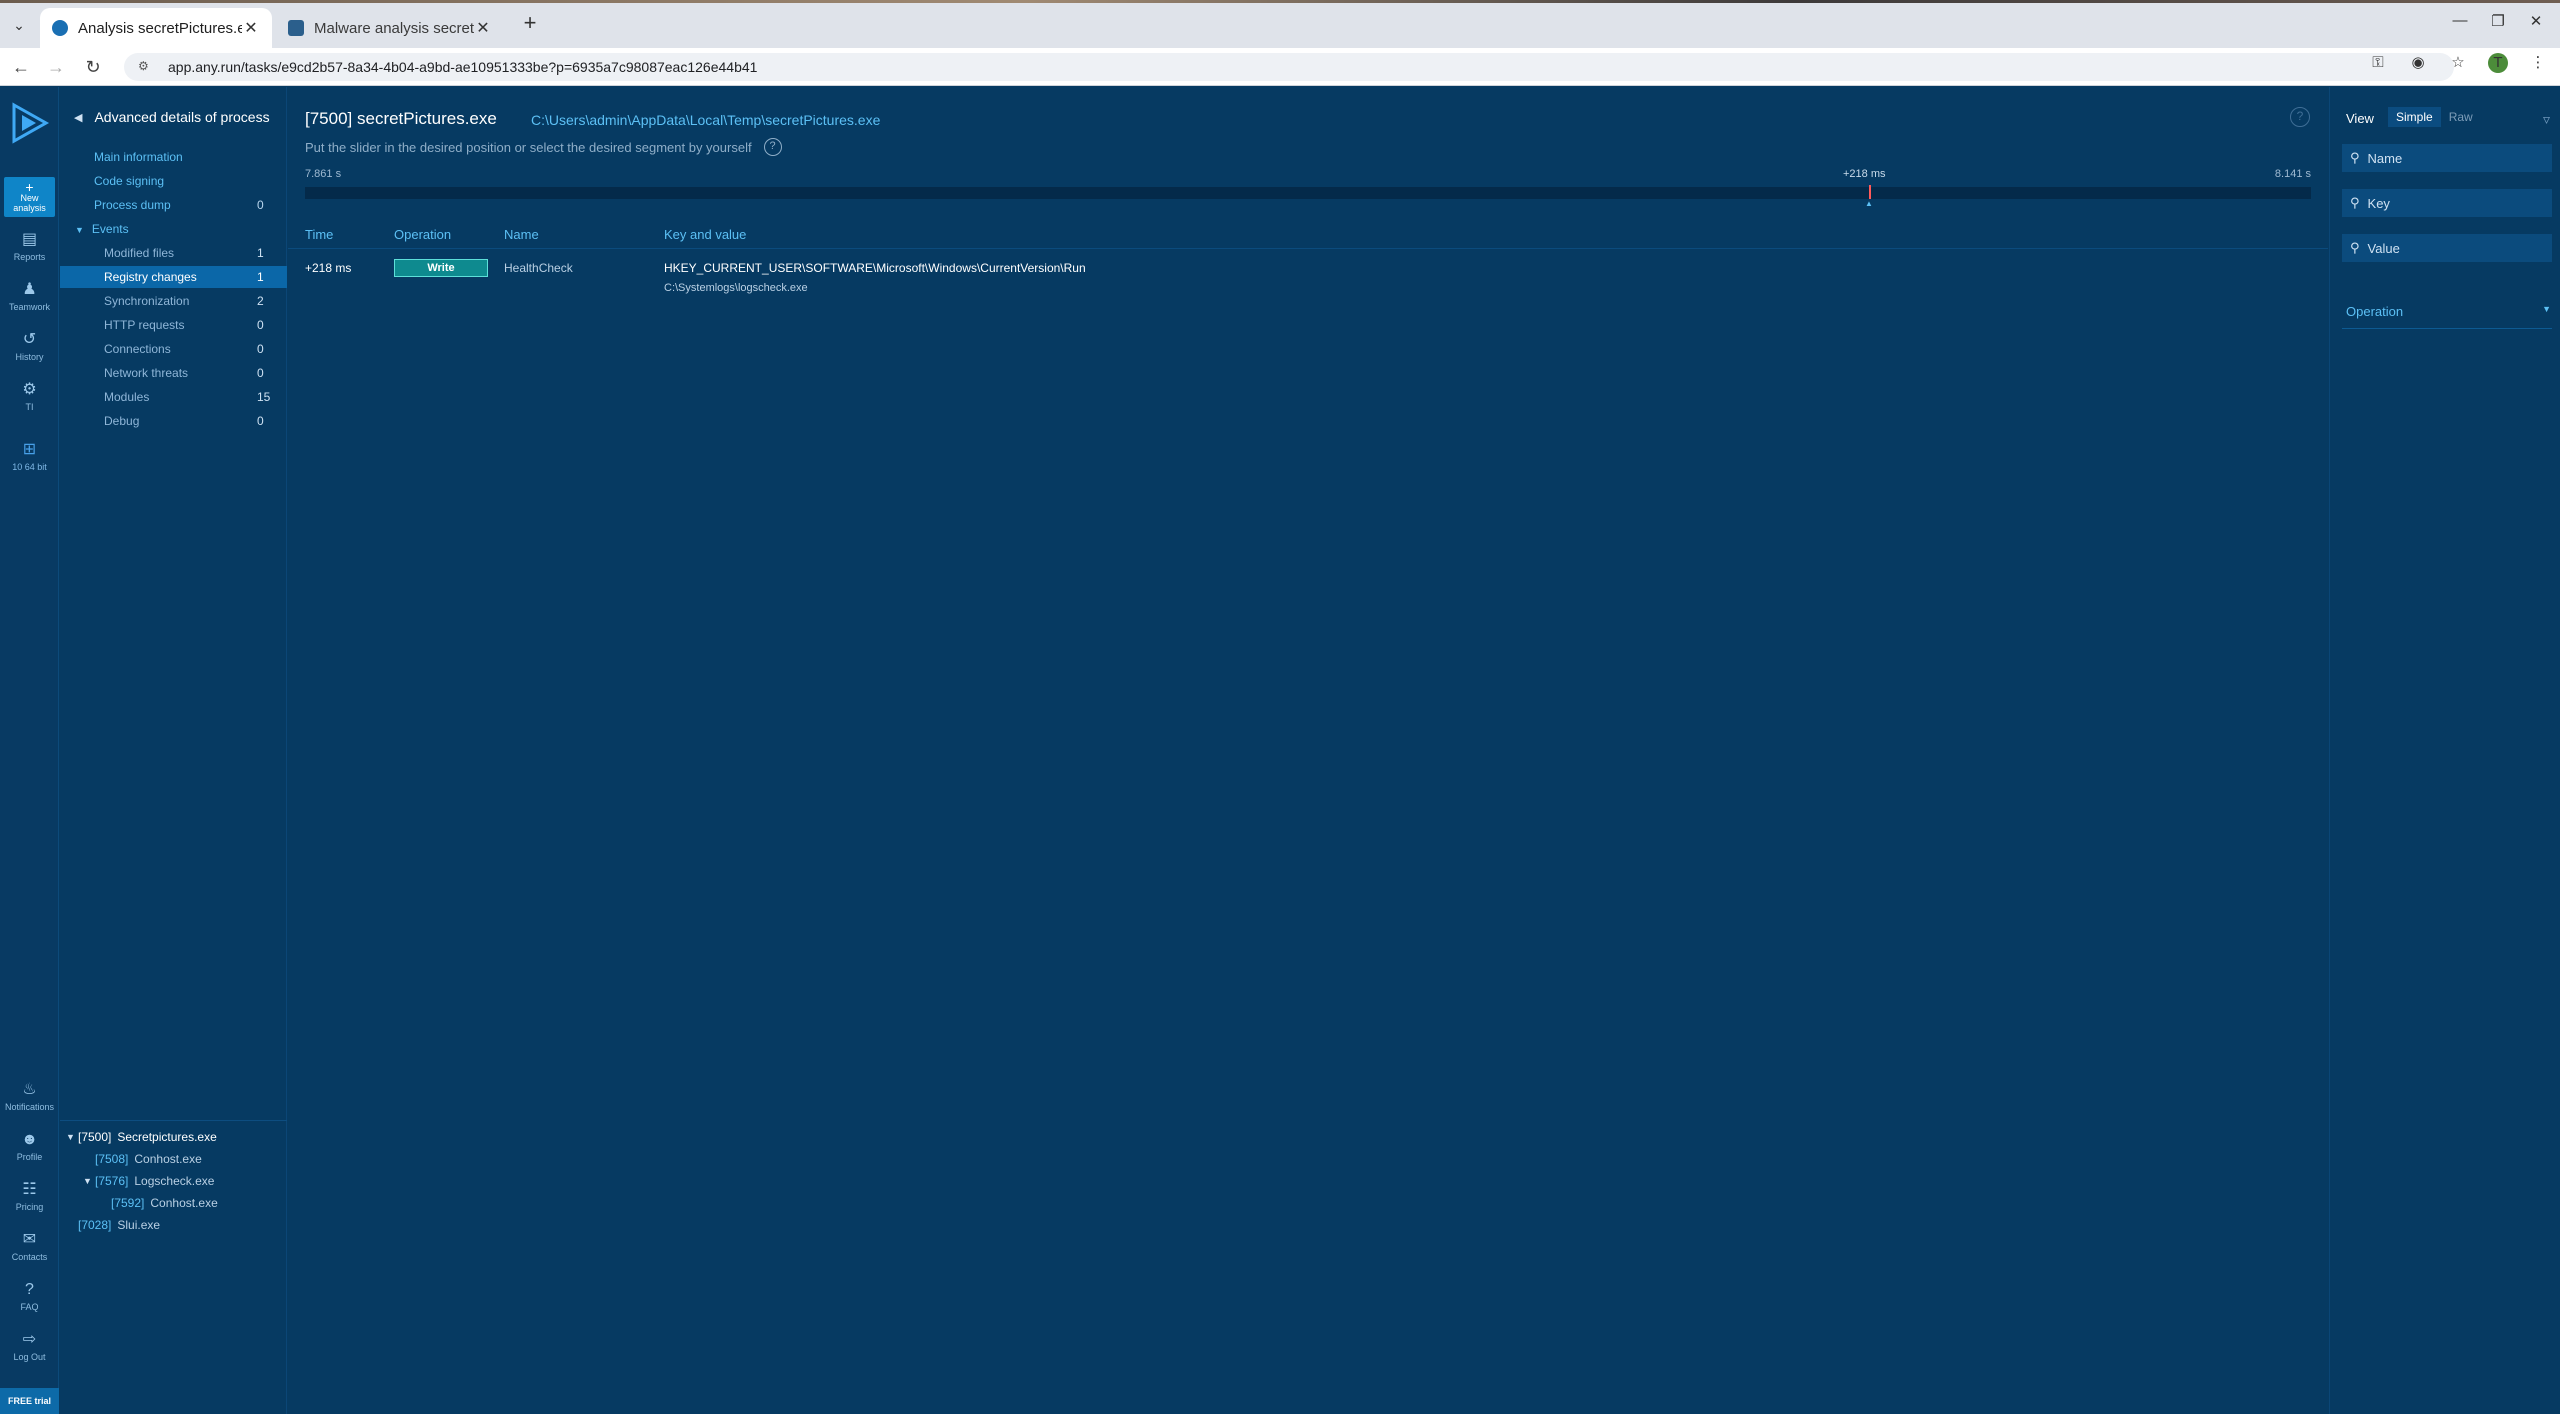 The width and height of the screenshot is (2560, 1414). What do you see at coordinates (146, 67) in the screenshot?
I see `site-info-icon: ⚙` at bounding box center [146, 67].